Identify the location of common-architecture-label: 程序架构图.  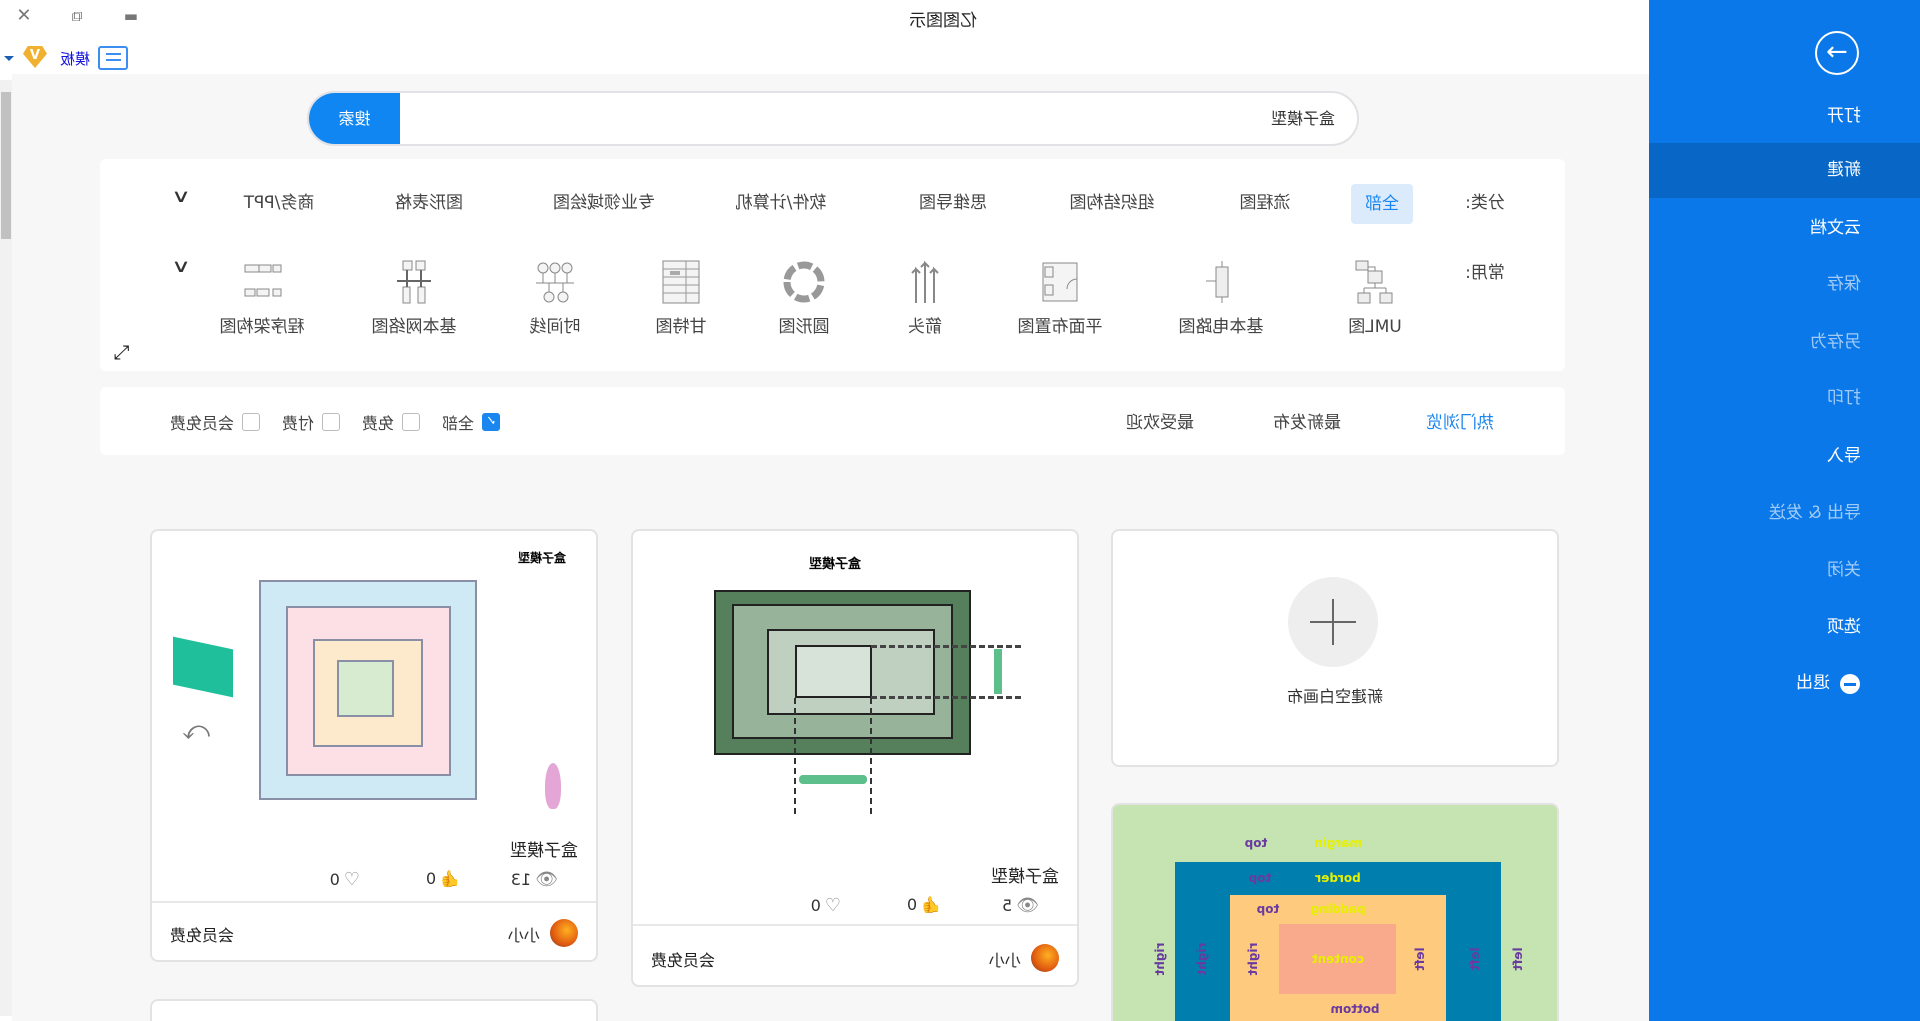
(262, 324).